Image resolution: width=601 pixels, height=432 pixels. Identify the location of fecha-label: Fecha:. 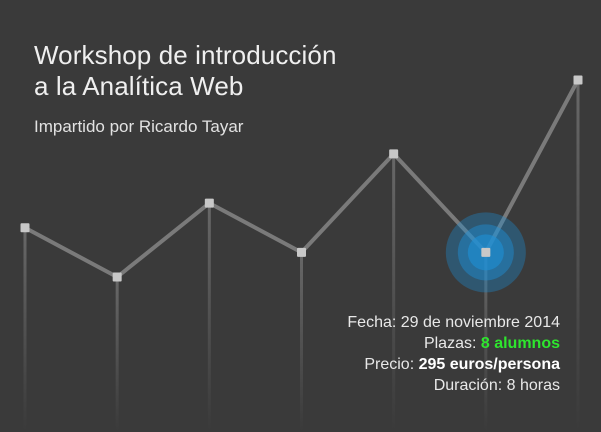
(372, 322).